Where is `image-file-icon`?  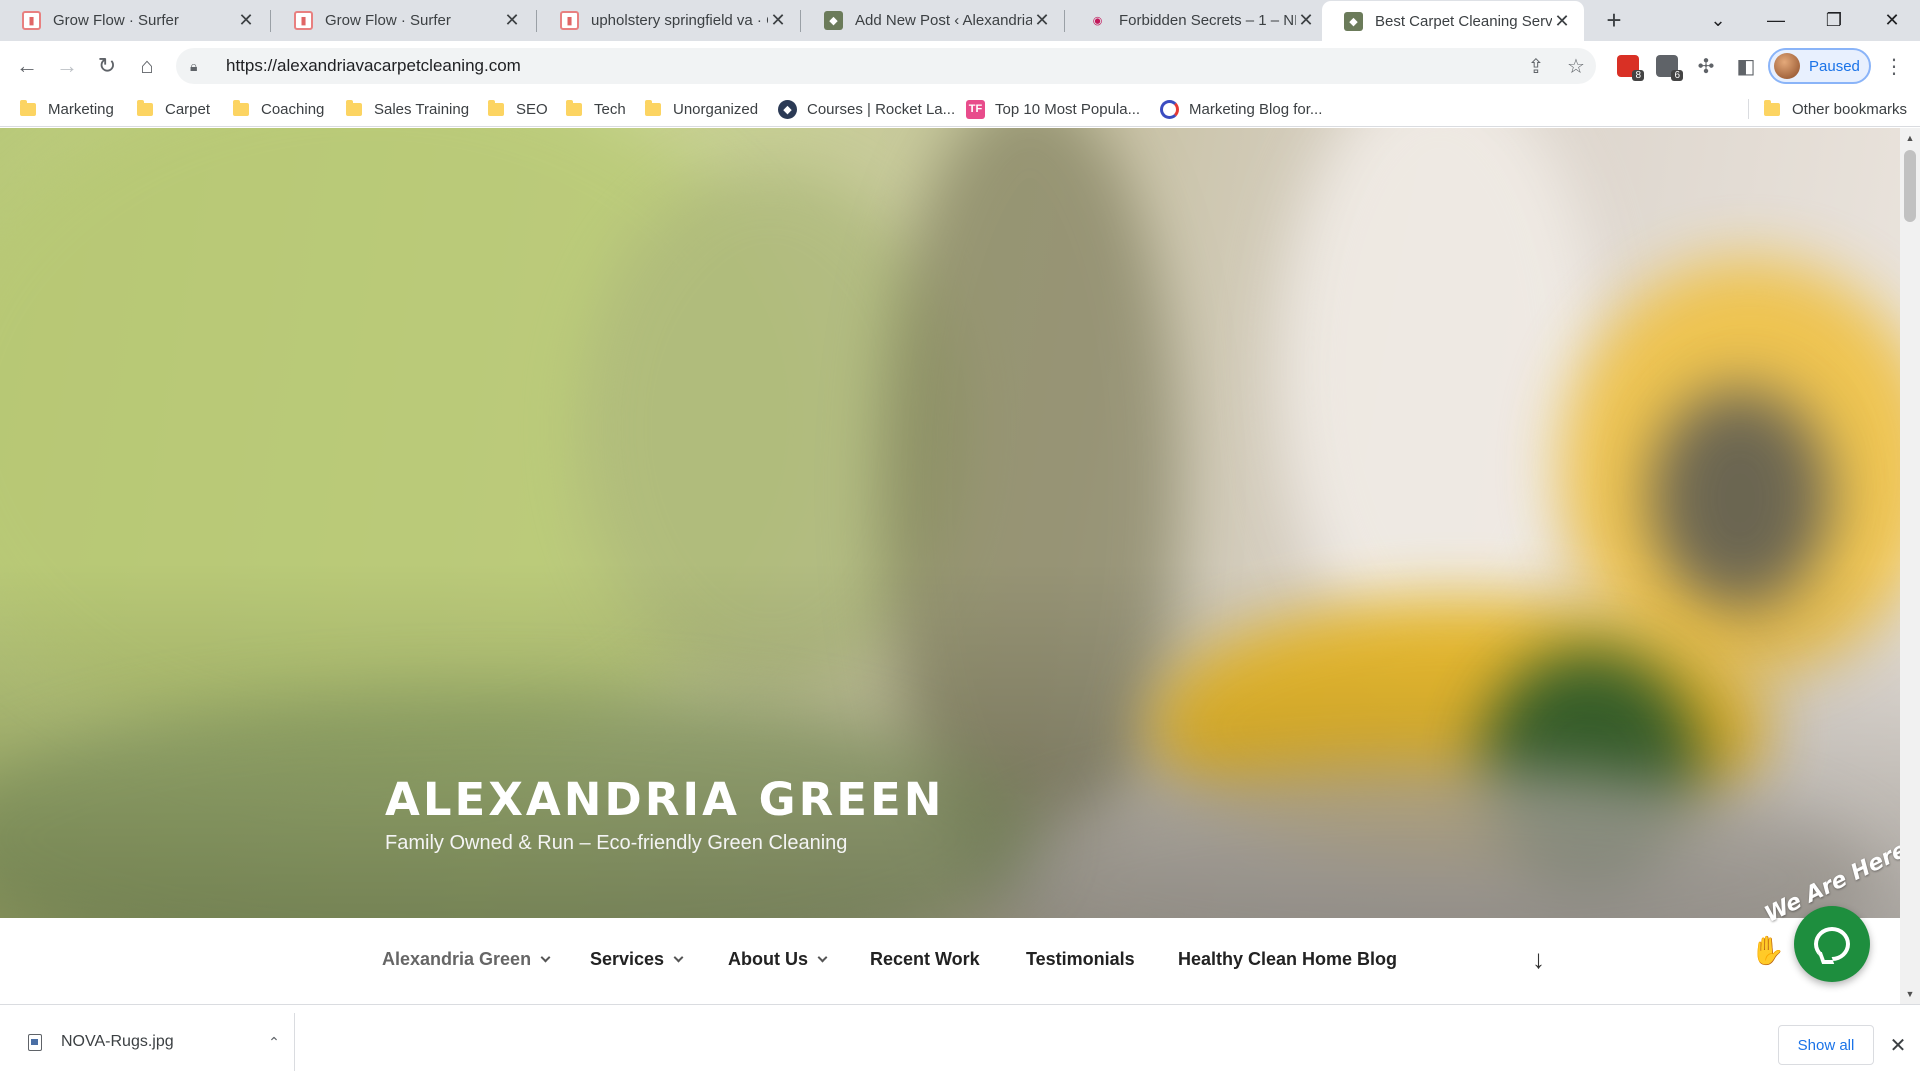 image-file-icon is located at coordinates (35, 1042).